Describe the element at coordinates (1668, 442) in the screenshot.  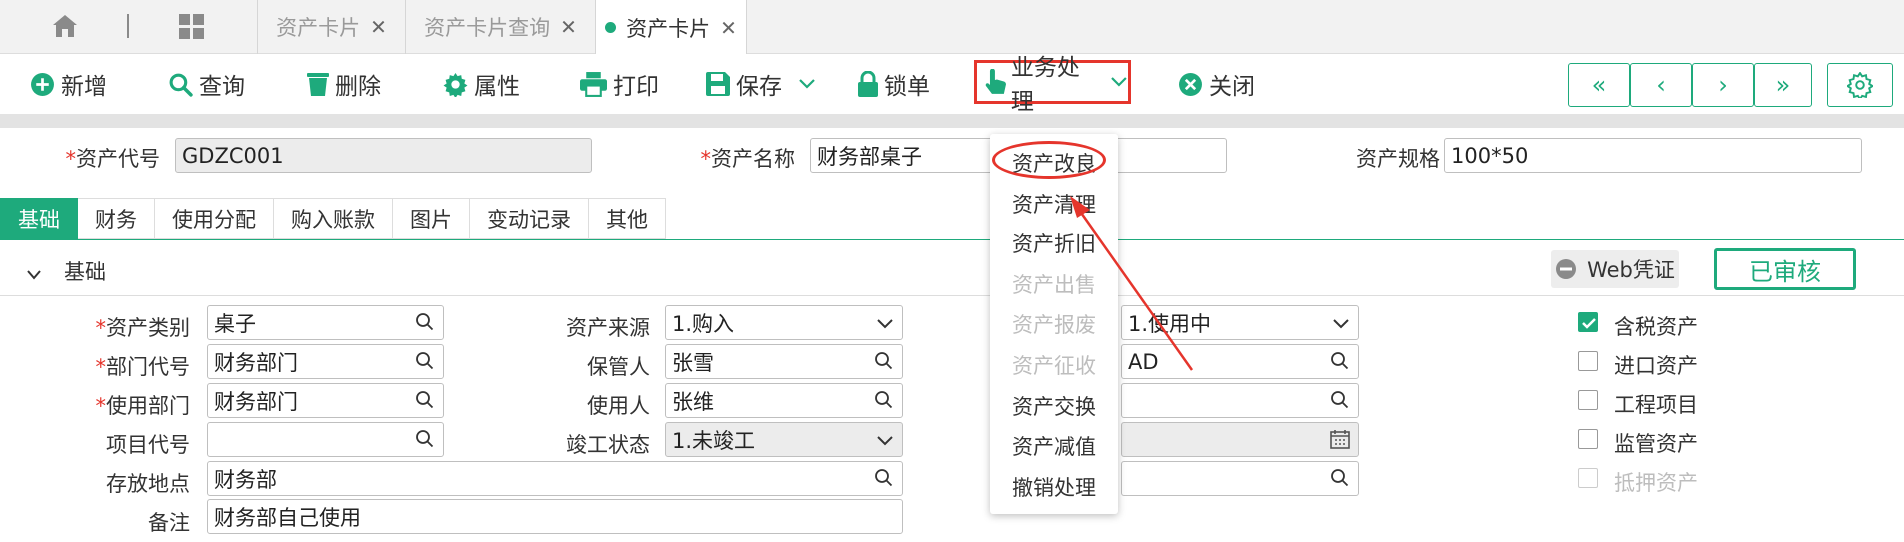
I see `checkbox-regulated-asset: 监管资产` at that location.